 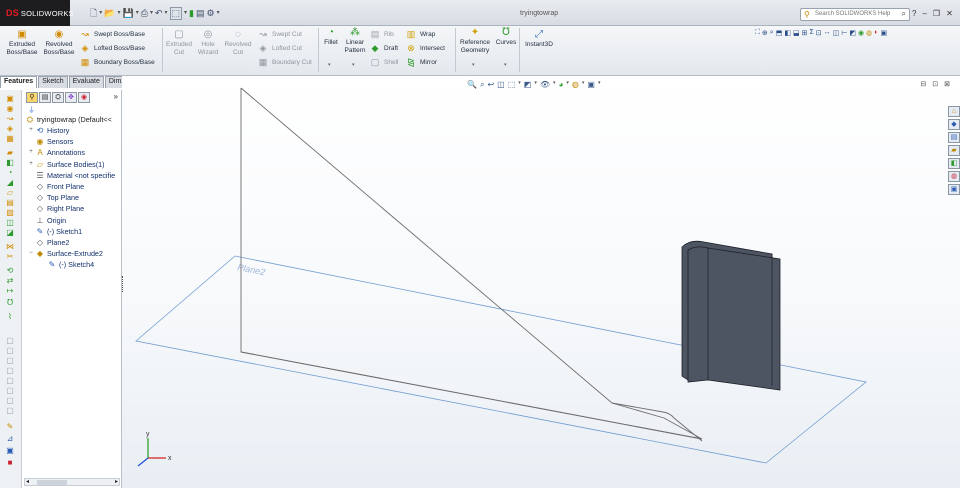 What do you see at coordinates (869, 33) in the screenshot?
I see `view-icon: ◍` at bounding box center [869, 33].